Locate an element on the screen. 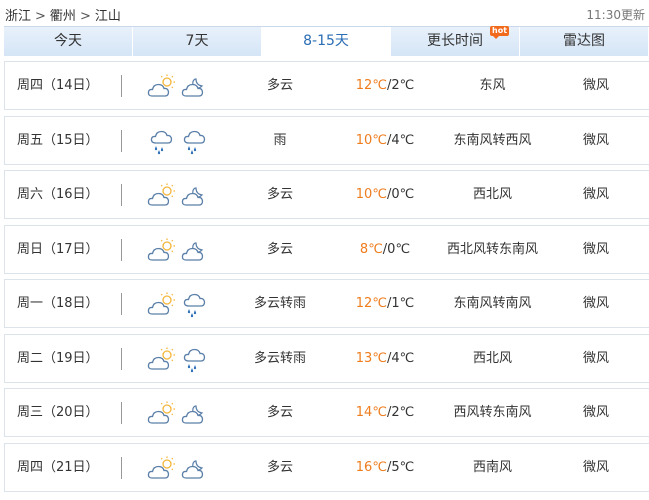 The image size is (649, 500). temperature: 12℃/1℃ is located at coordinates (385, 303).